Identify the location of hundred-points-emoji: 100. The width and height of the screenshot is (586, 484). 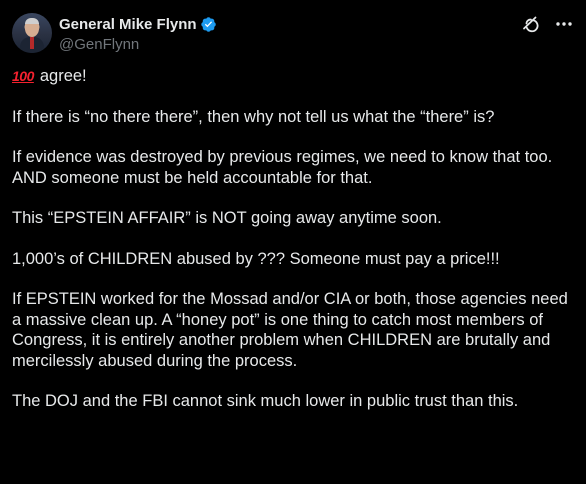
(23, 76).